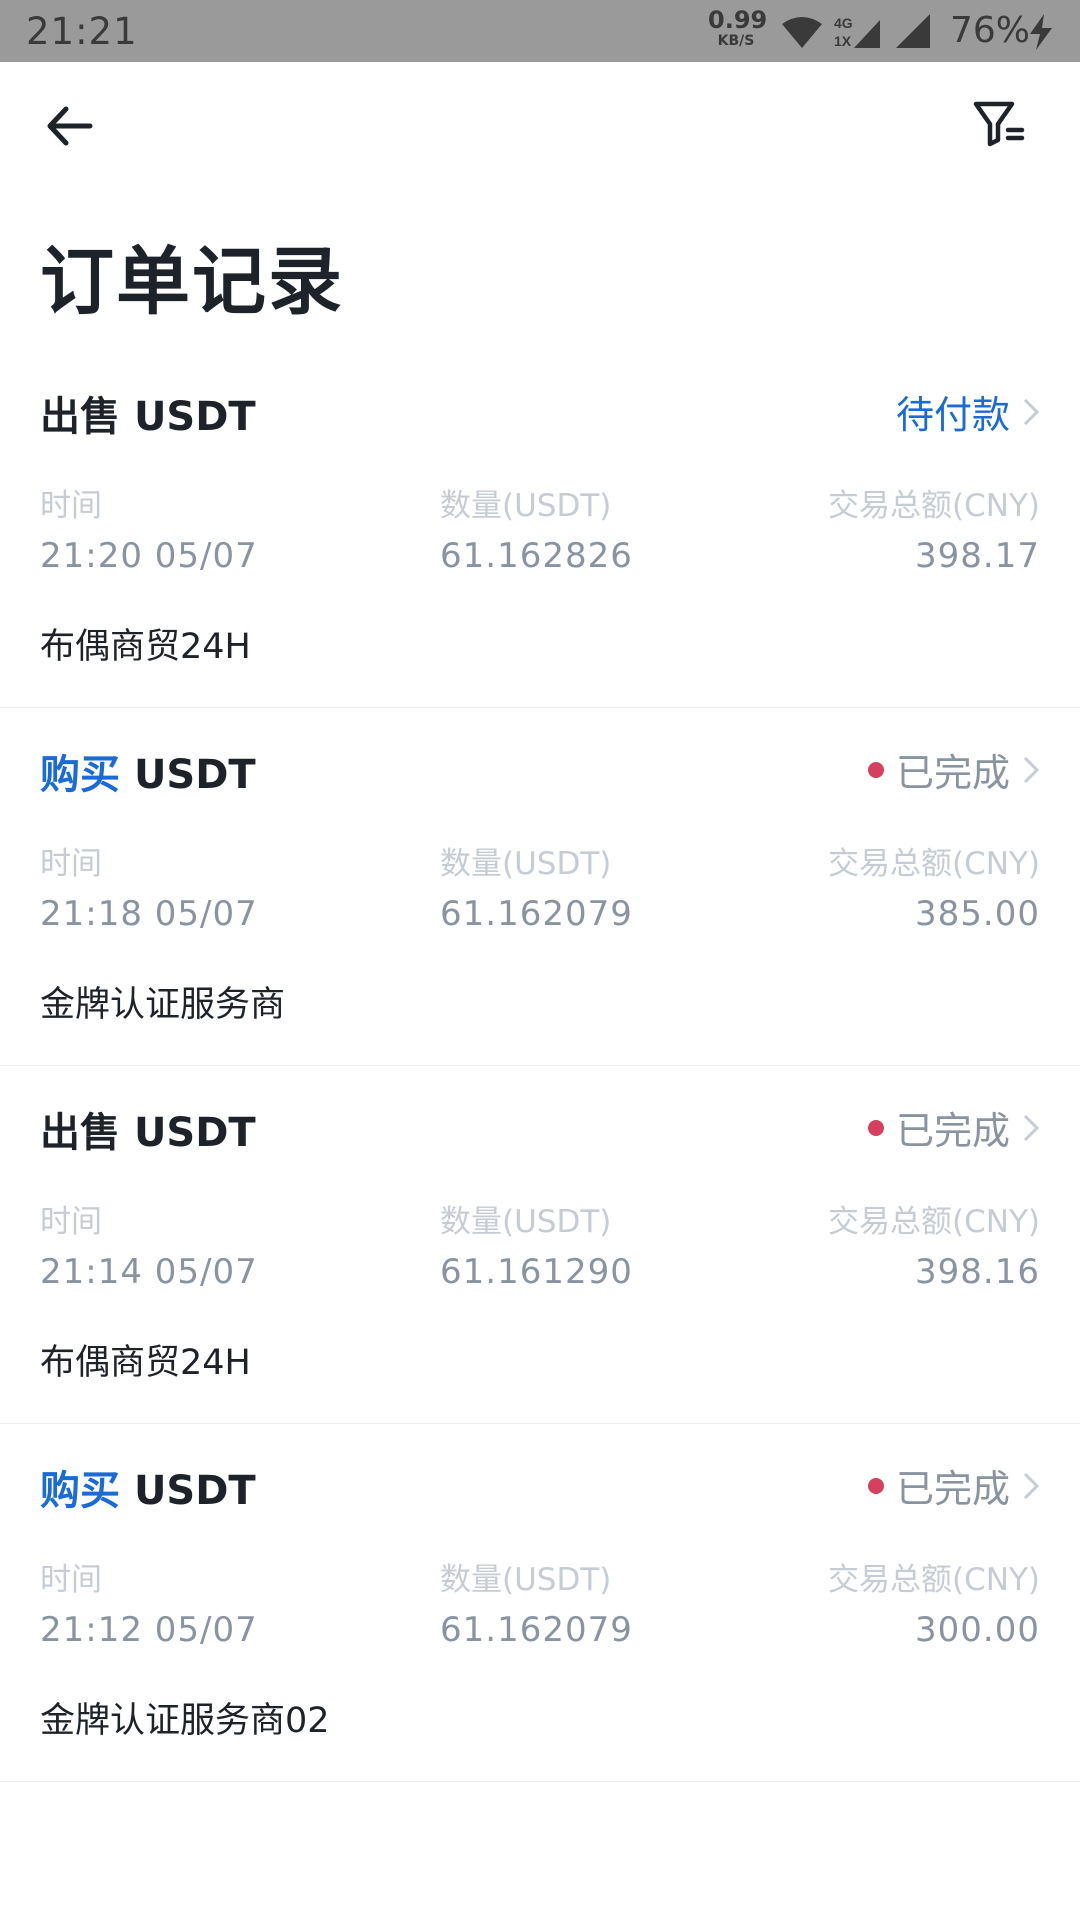  I want to click on net-type-top: 4G, so click(843, 23).